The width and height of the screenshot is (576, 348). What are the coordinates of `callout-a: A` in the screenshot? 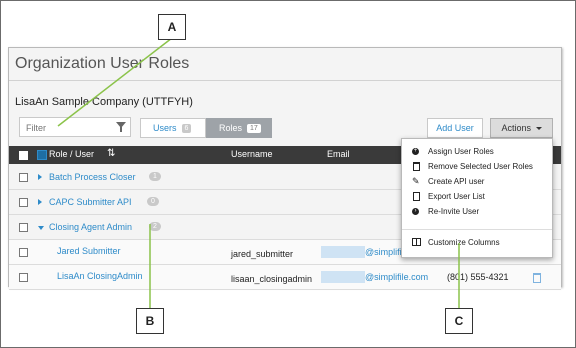 It's located at (172, 27).